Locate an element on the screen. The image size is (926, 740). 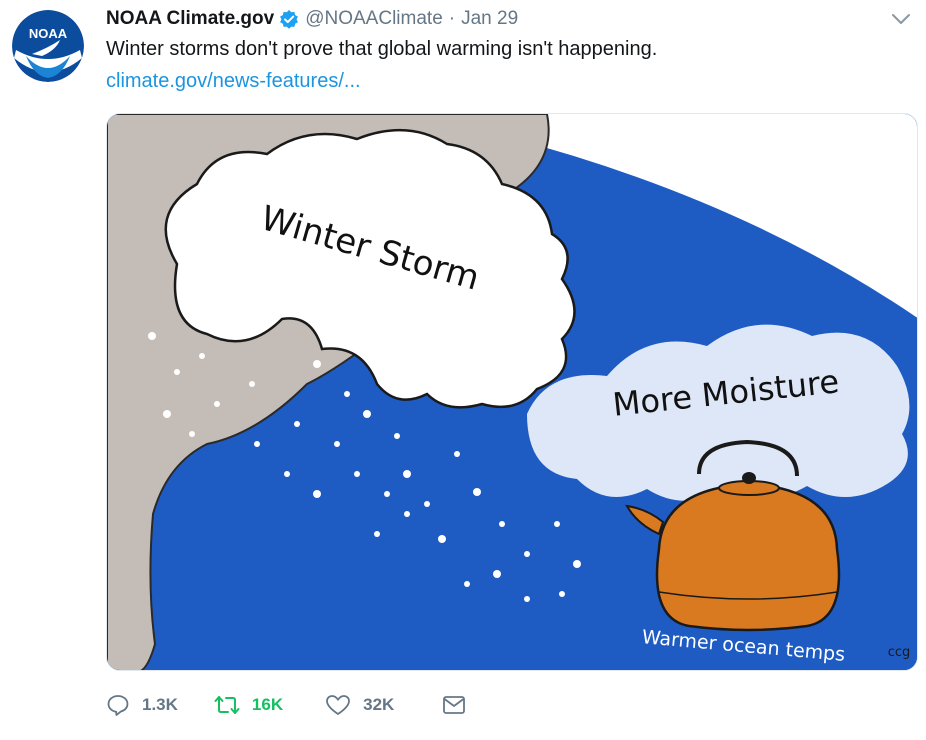
envelope-icon is located at coordinates (454, 705).